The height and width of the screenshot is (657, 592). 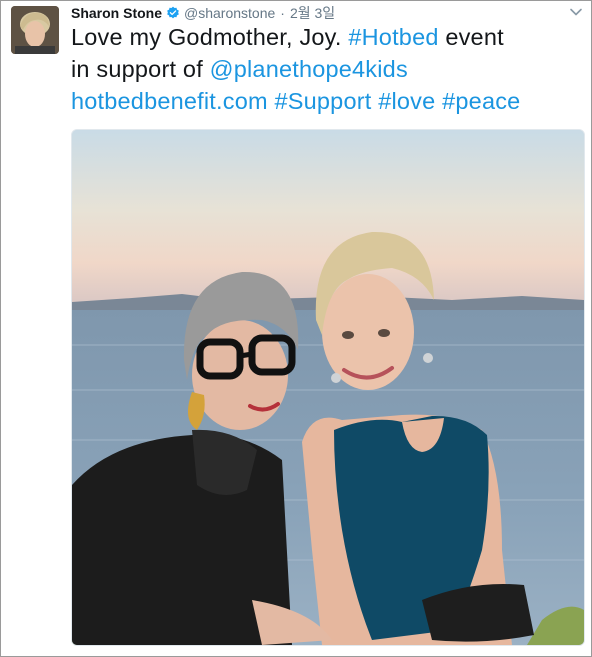 I want to click on tweet-header: Sharon Stone @sharonstone · 2월 3일, so click(x=203, y=13).